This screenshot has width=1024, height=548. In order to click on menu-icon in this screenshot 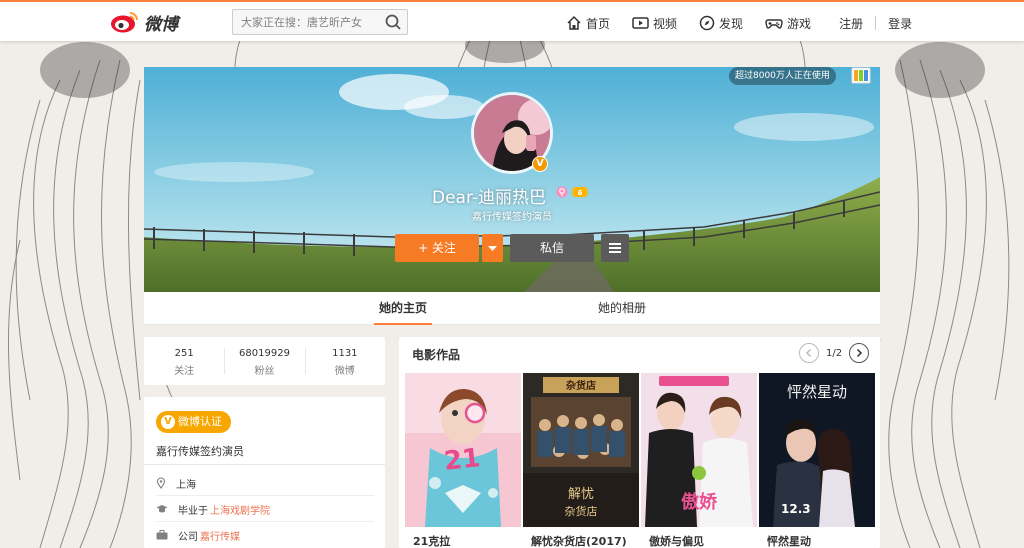, I will do `click(615, 248)`.